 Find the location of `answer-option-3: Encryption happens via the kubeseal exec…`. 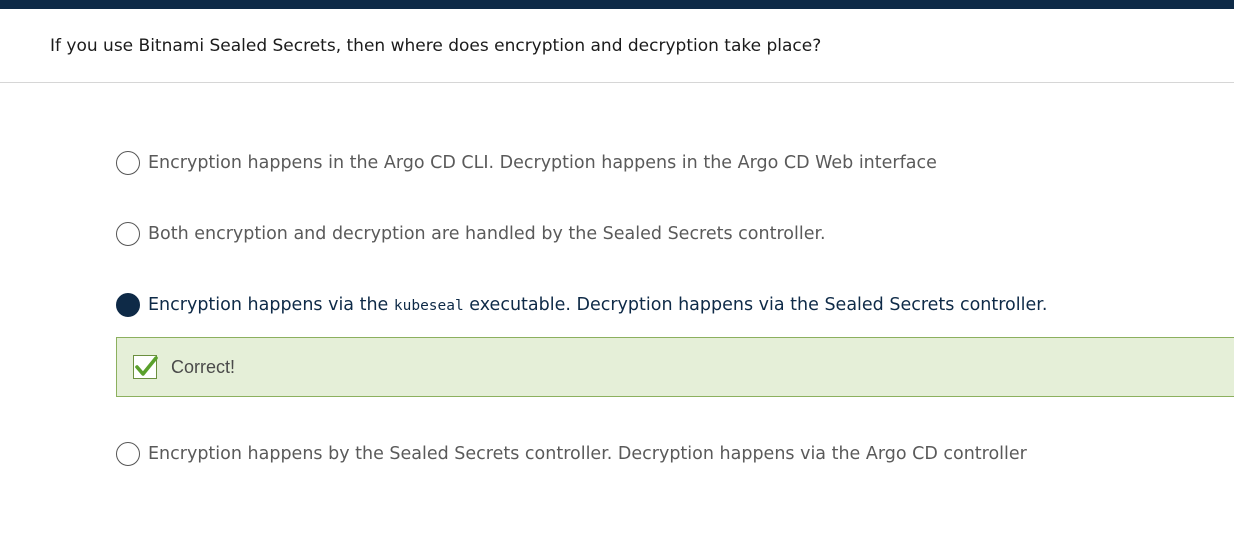

answer-option-3: Encryption happens via the kubeseal exec… is located at coordinates (581, 305).